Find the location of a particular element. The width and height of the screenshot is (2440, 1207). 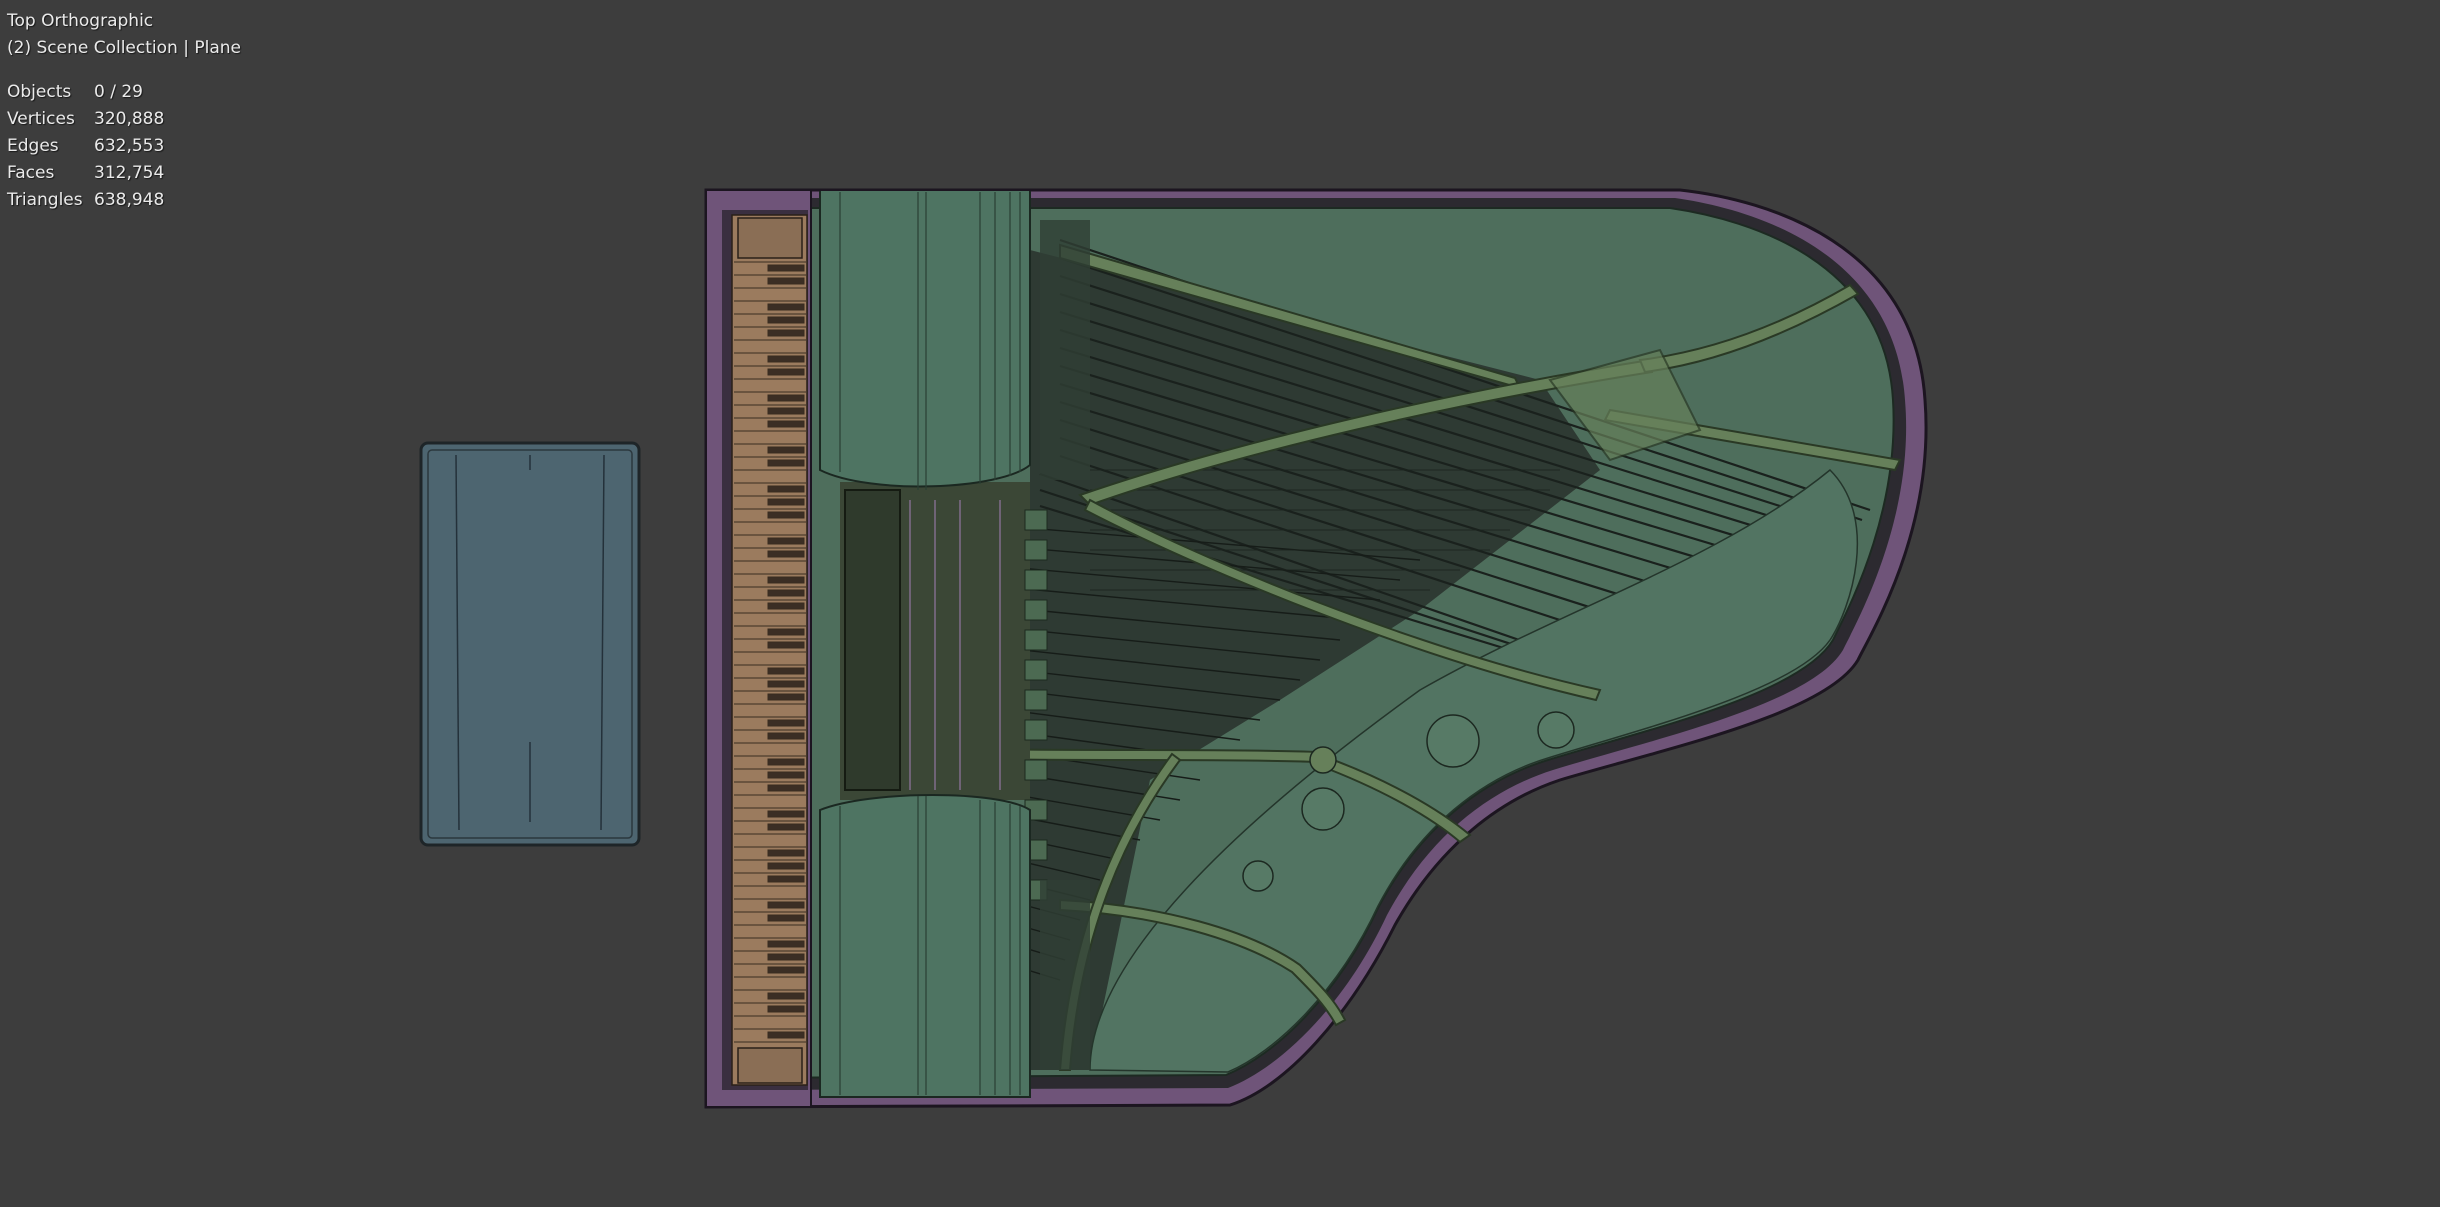

stat-label: Edges is located at coordinates (33, 146).